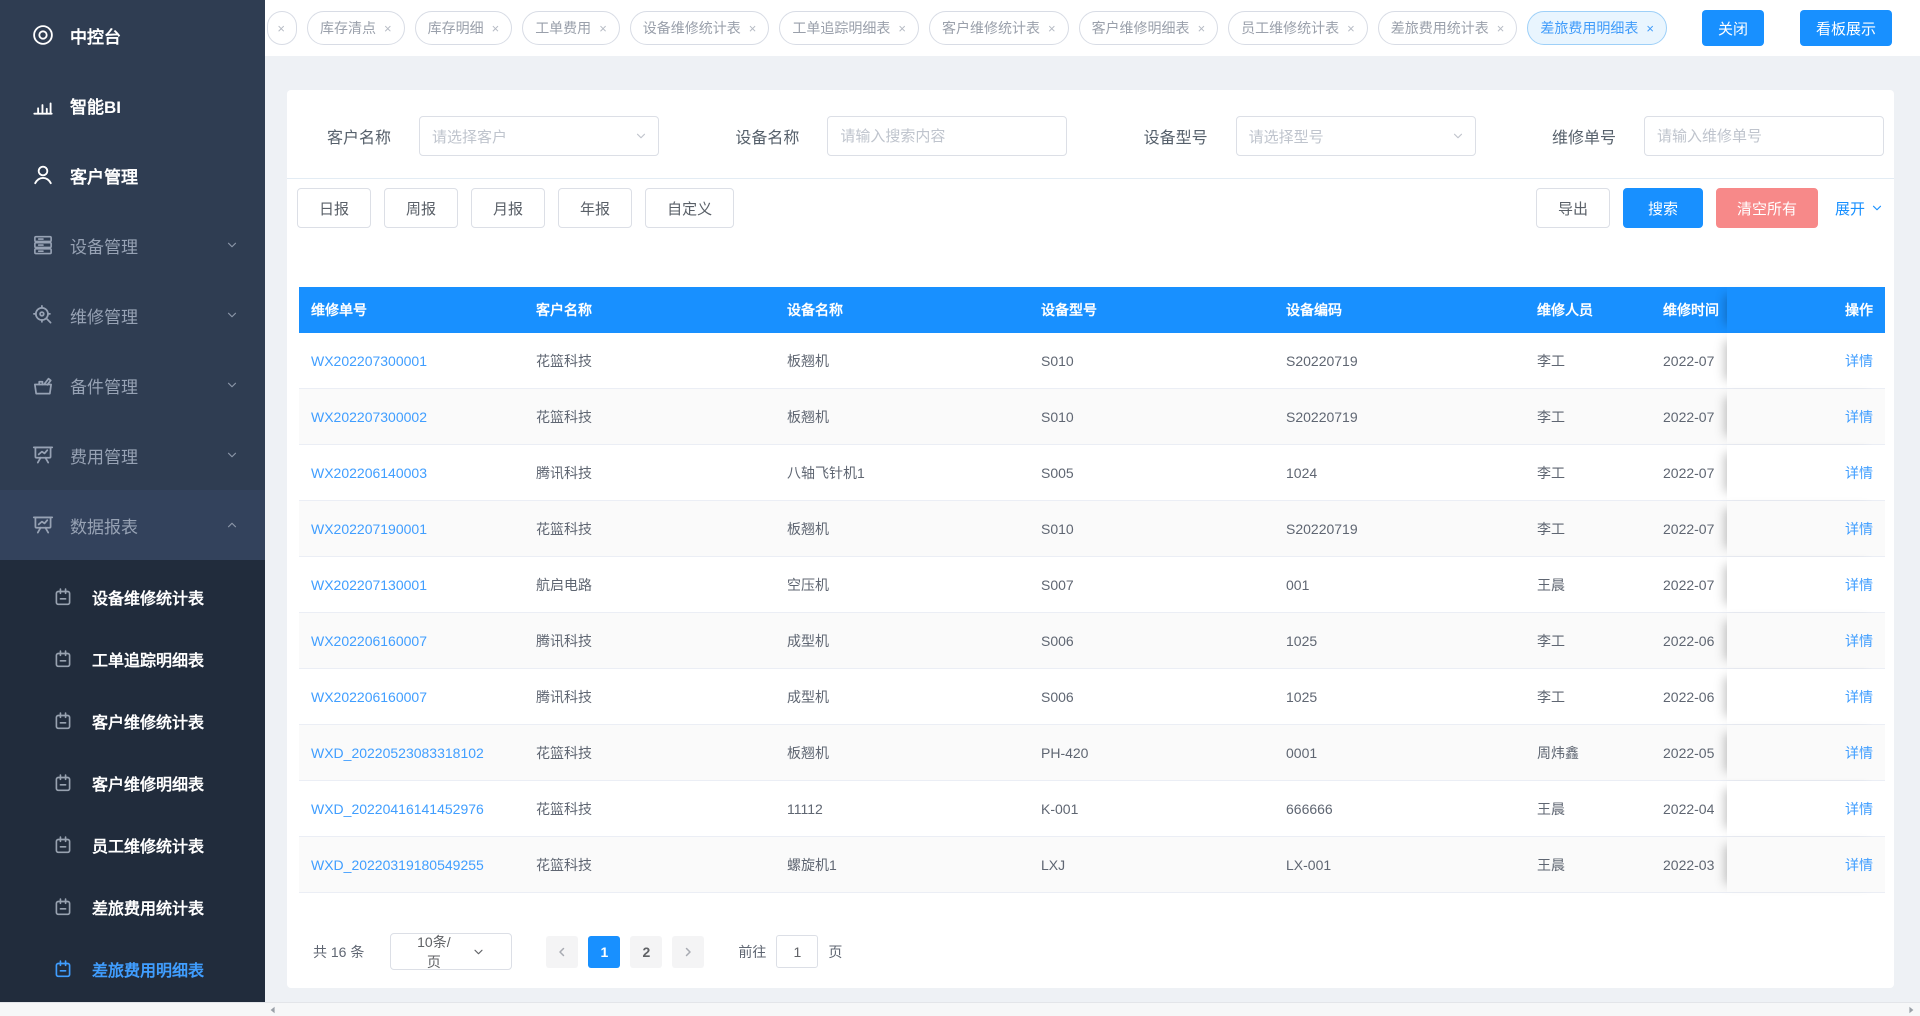 The width and height of the screenshot is (1920, 1016). What do you see at coordinates (646, 951) in the screenshot?
I see `page-button-2: 2` at bounding box center [646, 951].